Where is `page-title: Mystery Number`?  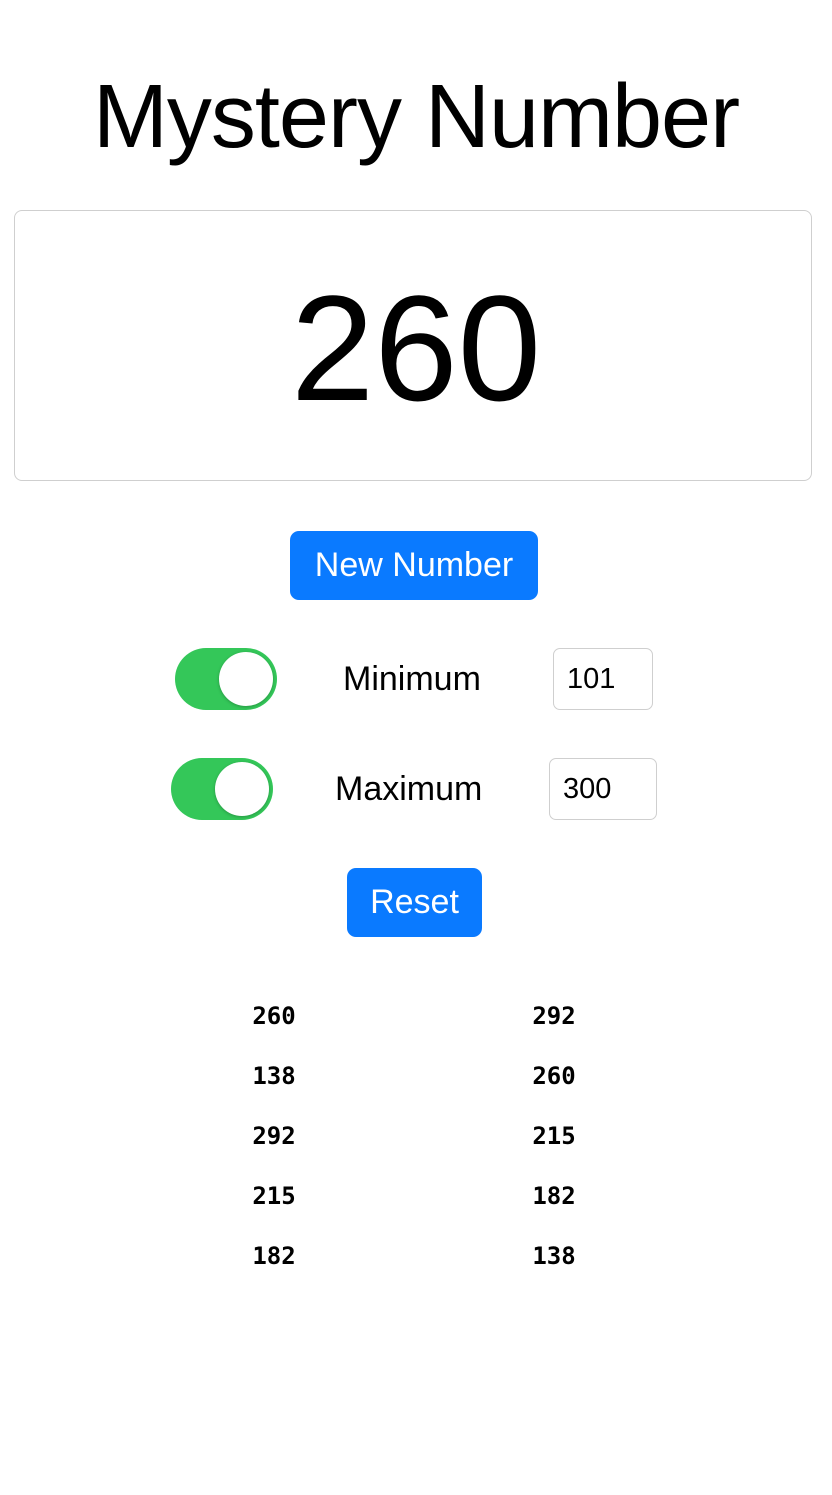
page-title: Mystery Number is located at coordinates (416, 117).